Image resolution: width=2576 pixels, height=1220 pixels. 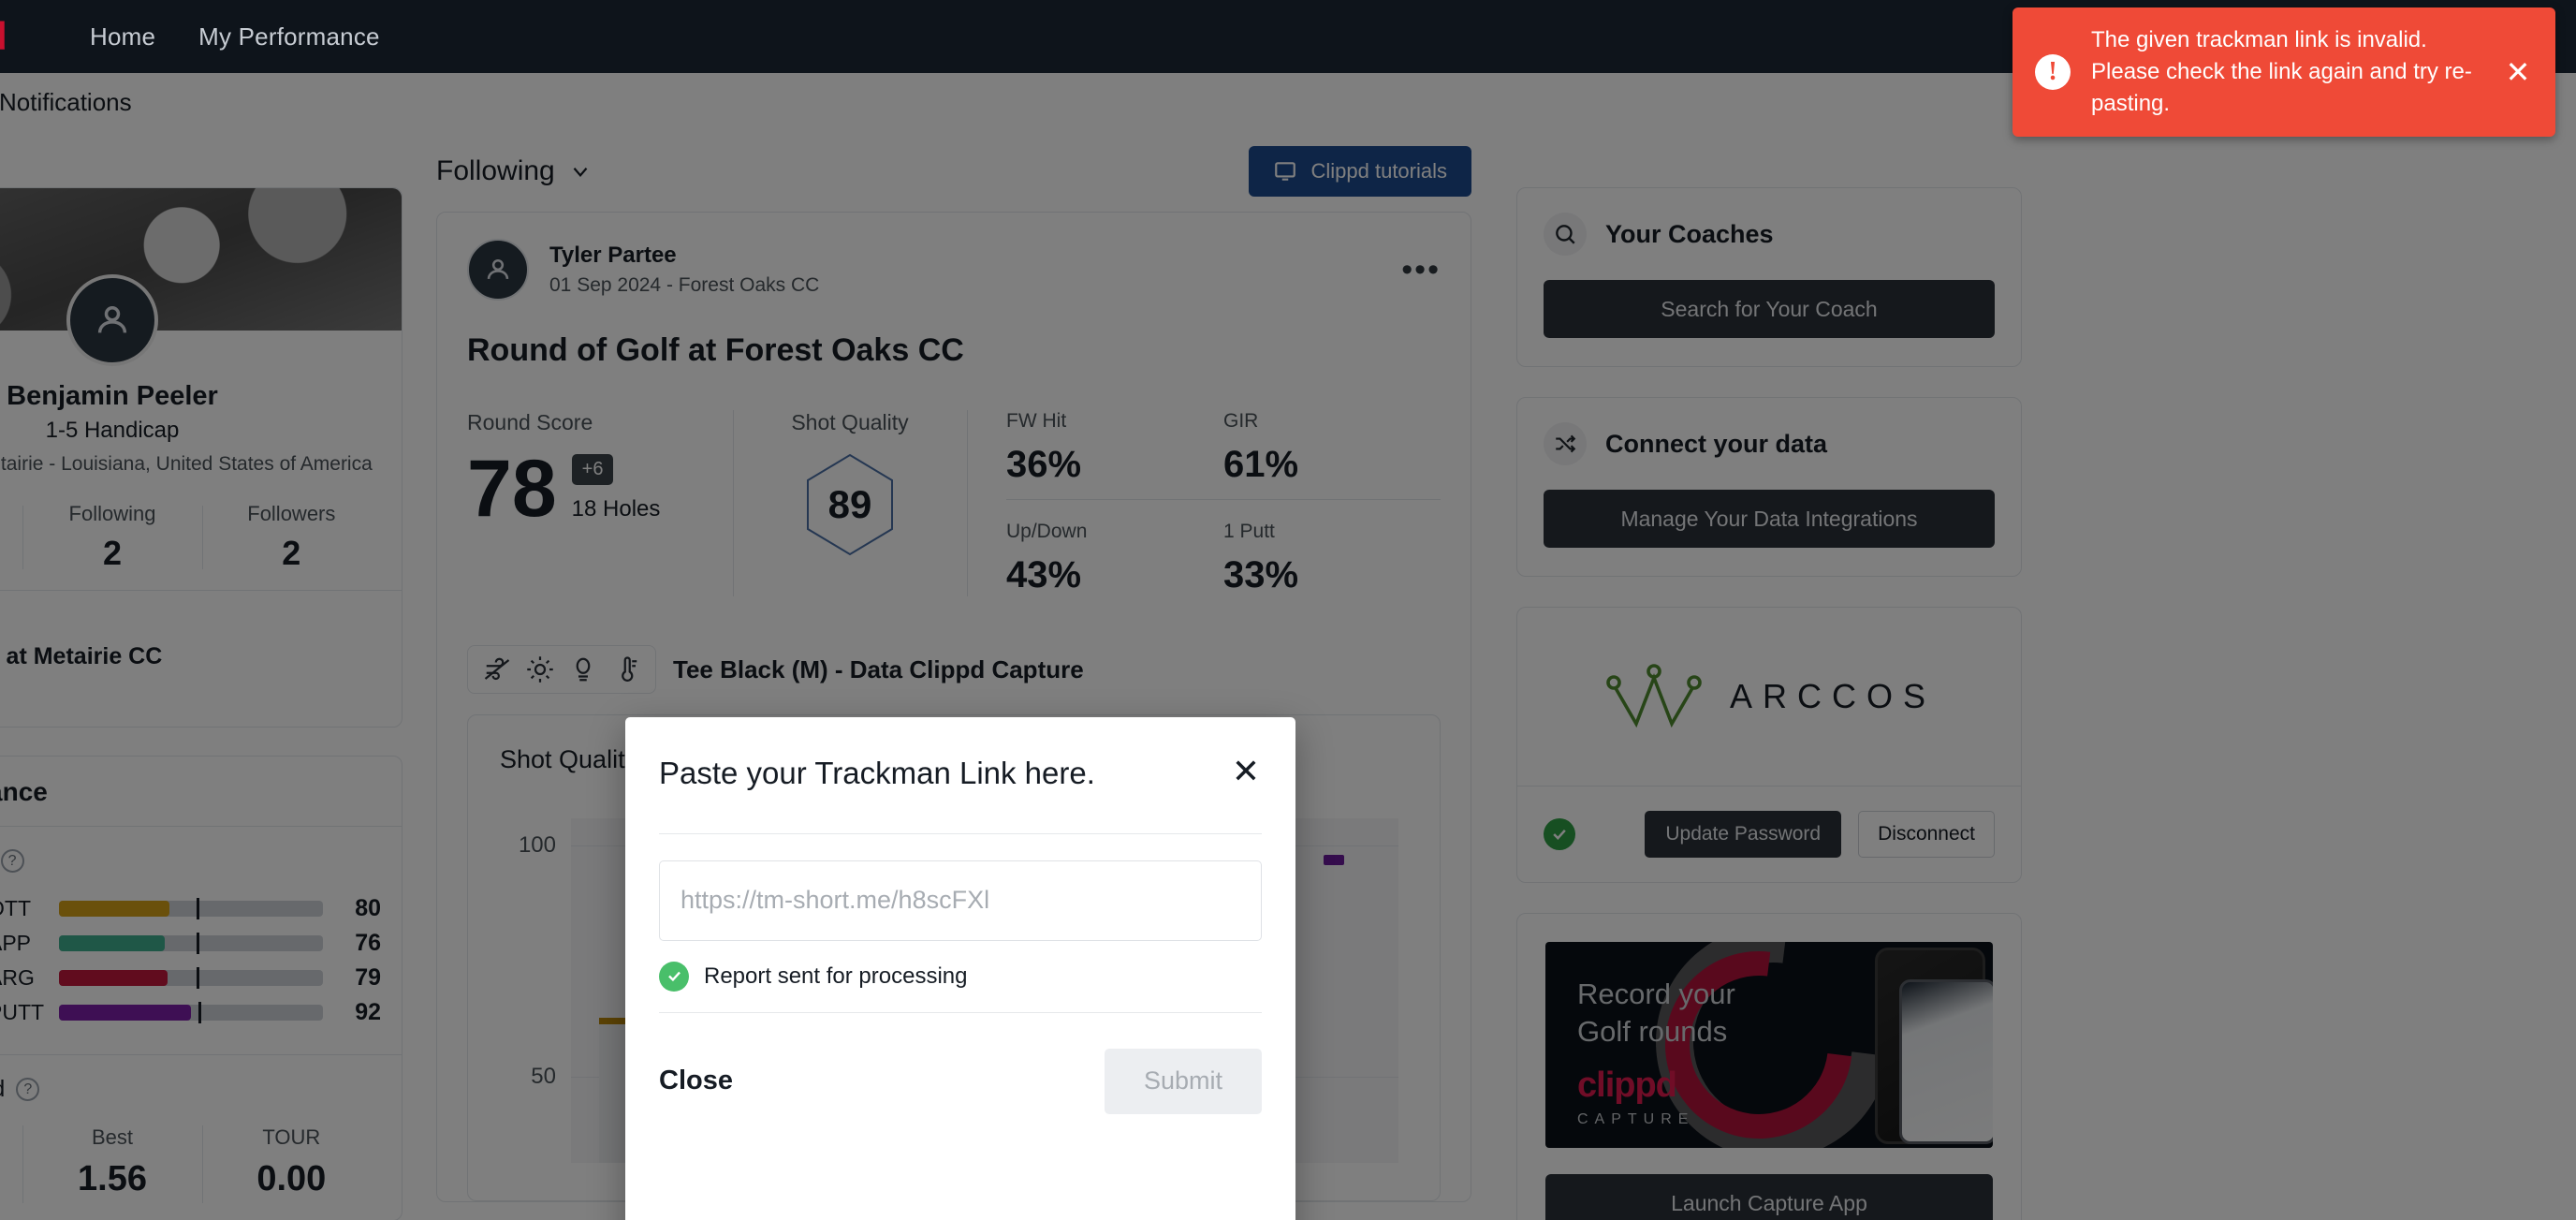 What do you see at coordinates (497, 669) in the screenshot?
I see `wind-icon` at bounding box center [497, 669].